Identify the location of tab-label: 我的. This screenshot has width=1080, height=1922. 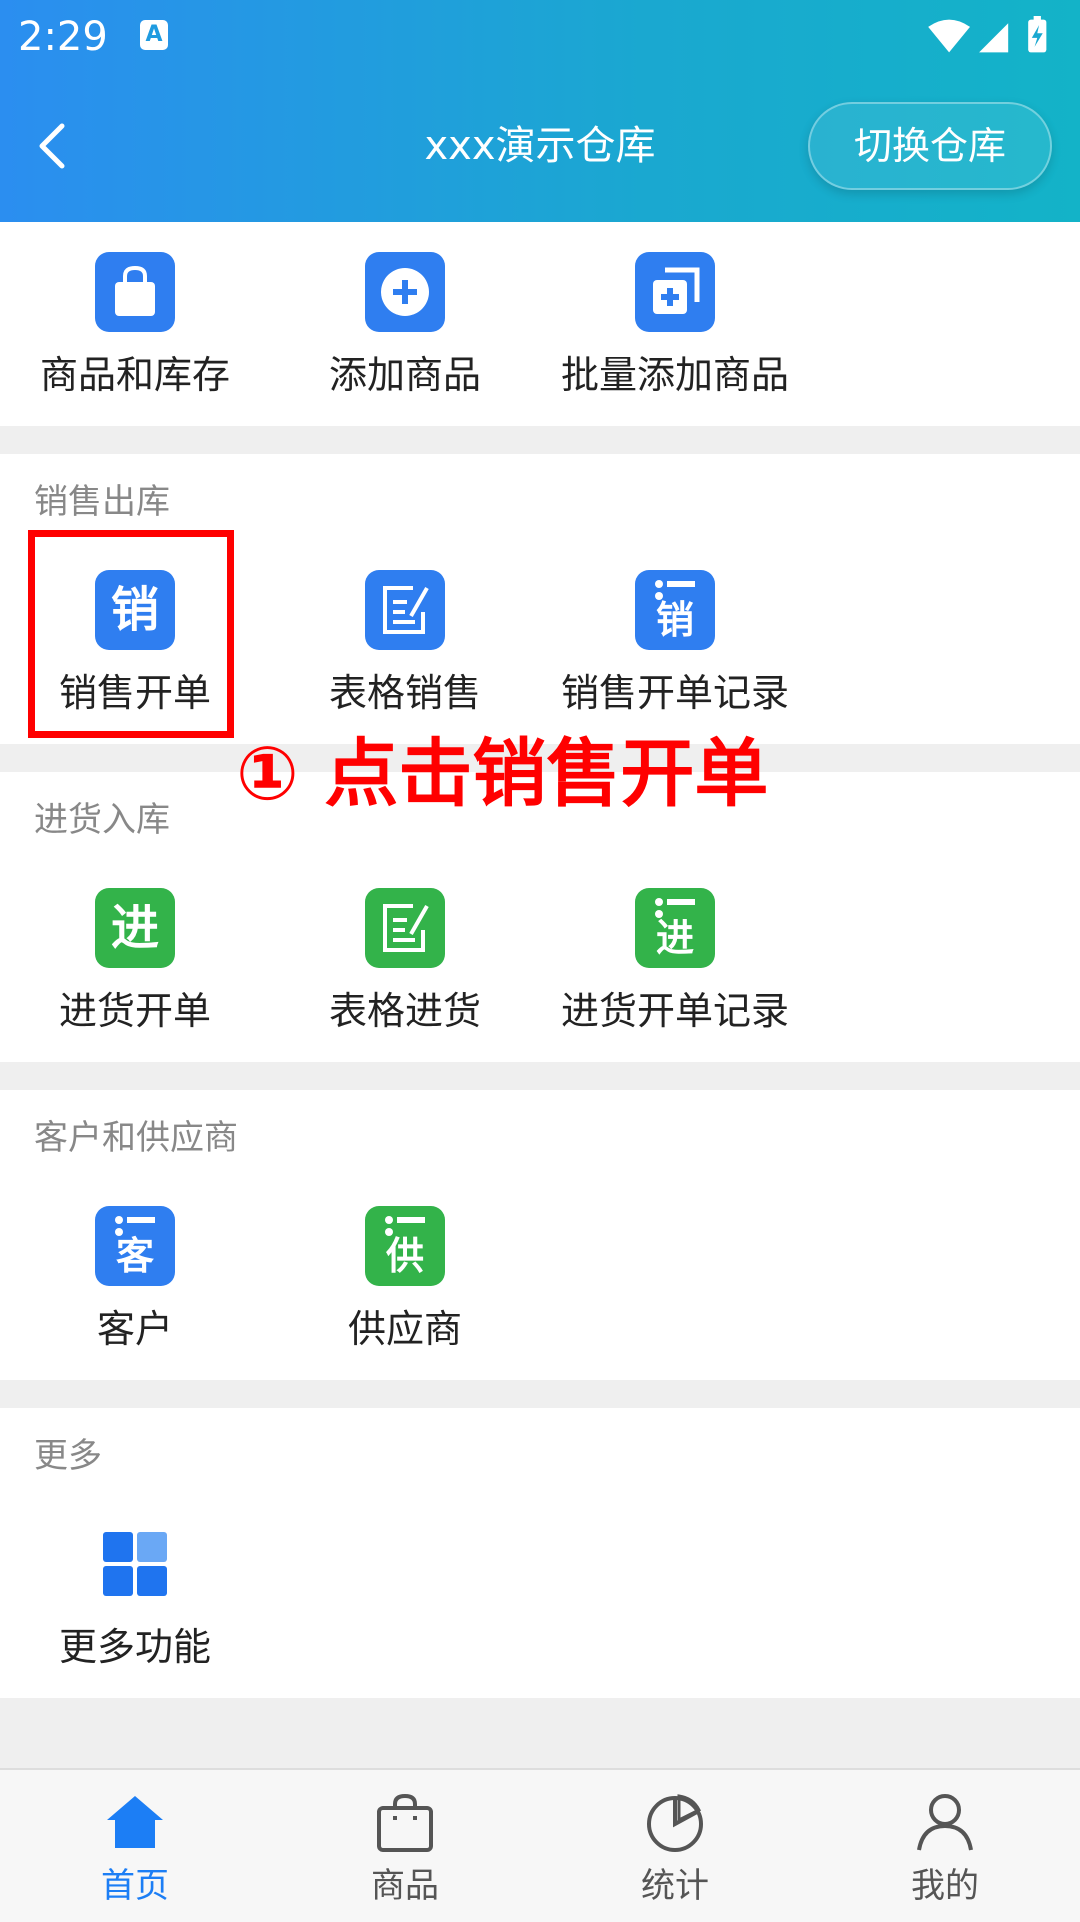
(945, 1886).